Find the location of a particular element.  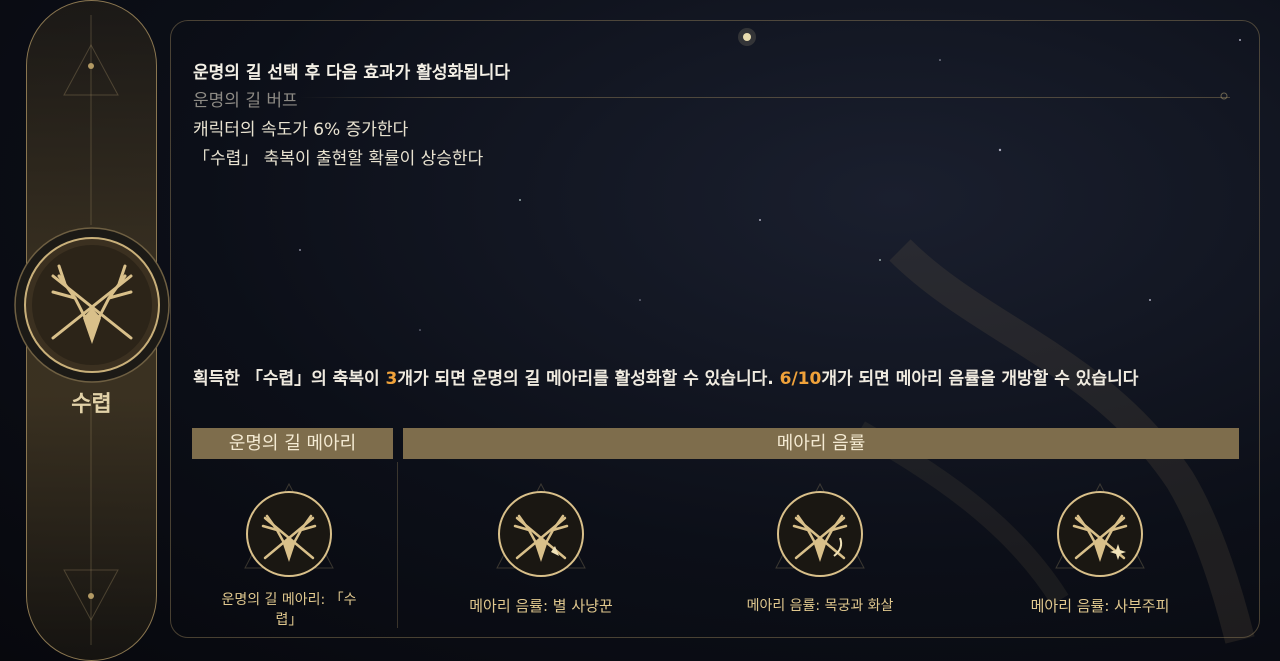

echo-header: 운명의 길 메아리 is located at coordinates (292, 443).